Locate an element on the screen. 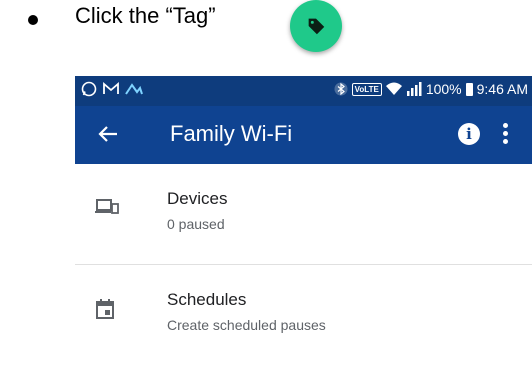 The height and width of the screenshot is (365, 532). battery-percent: 100% is located at coordinates (443, 89).